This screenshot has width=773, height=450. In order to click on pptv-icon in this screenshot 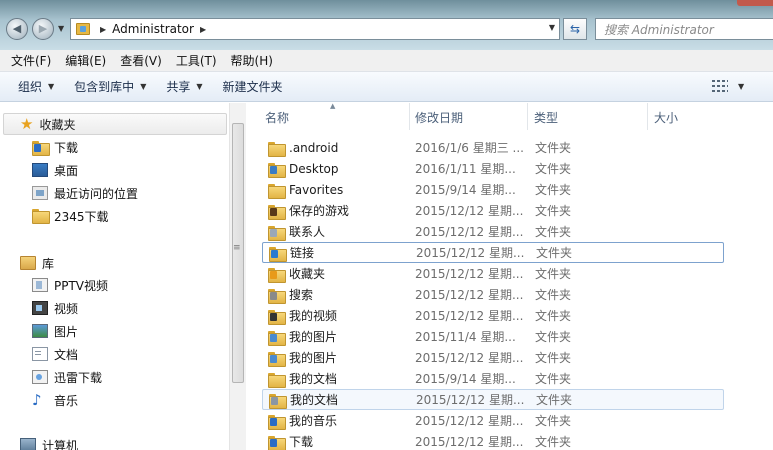, I will do `click(40, 285)`.